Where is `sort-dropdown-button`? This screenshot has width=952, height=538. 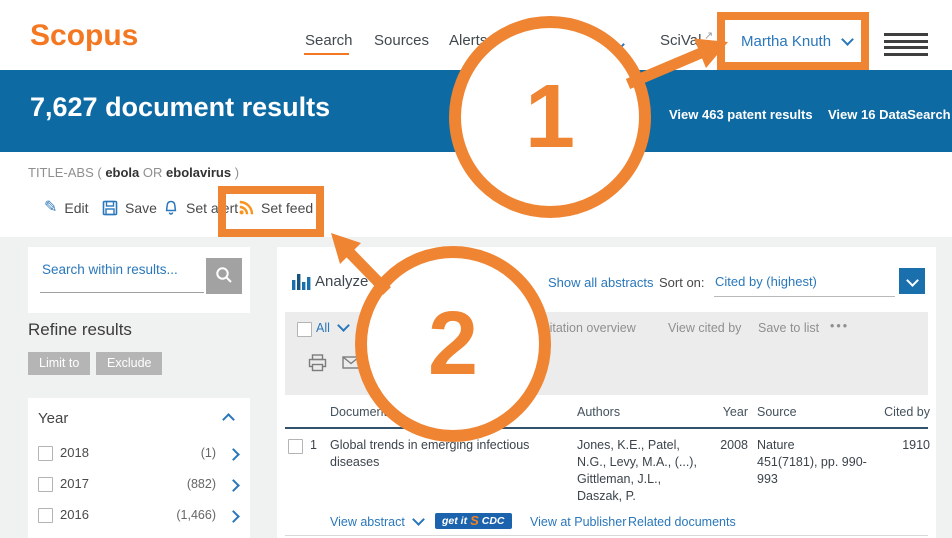
sort-dropdown-button is located at coordinates (912, 281).